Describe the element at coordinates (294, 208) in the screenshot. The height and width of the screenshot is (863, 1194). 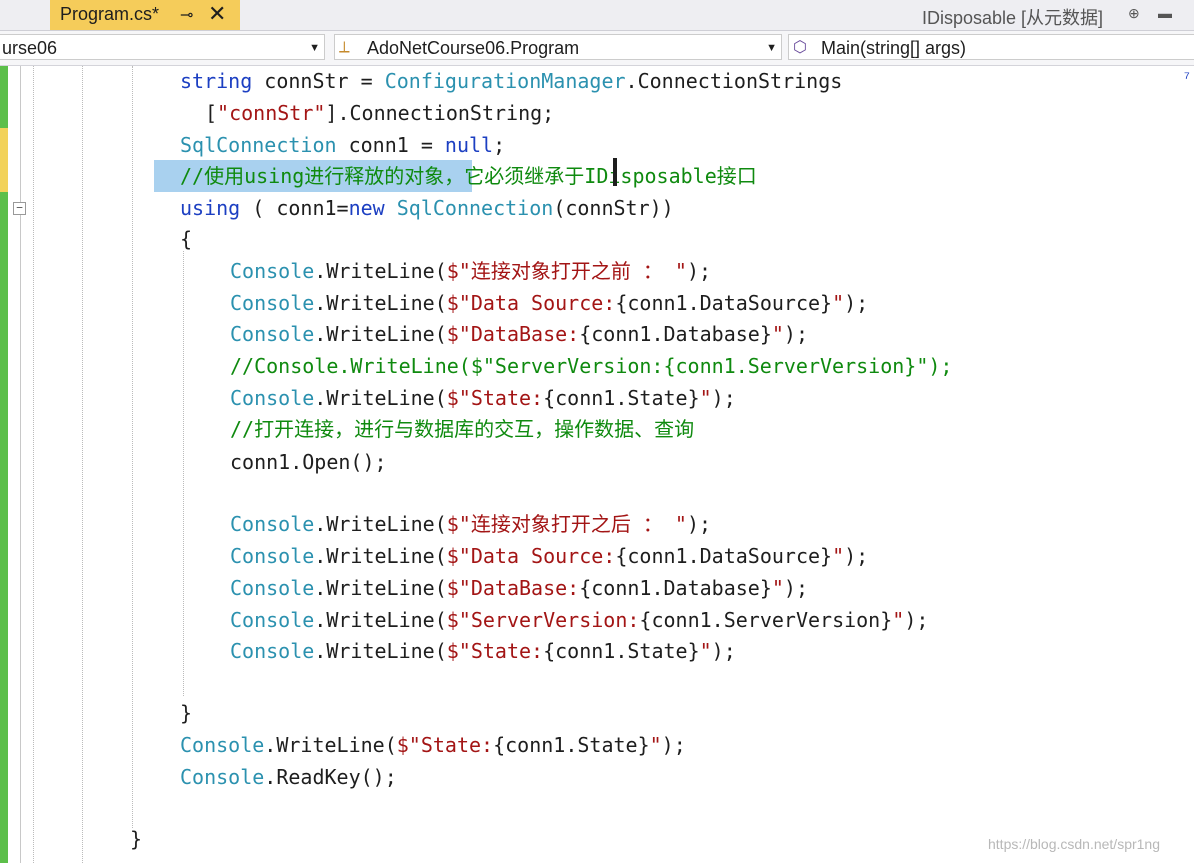
I see `code-token: ( conn1=` at that location.